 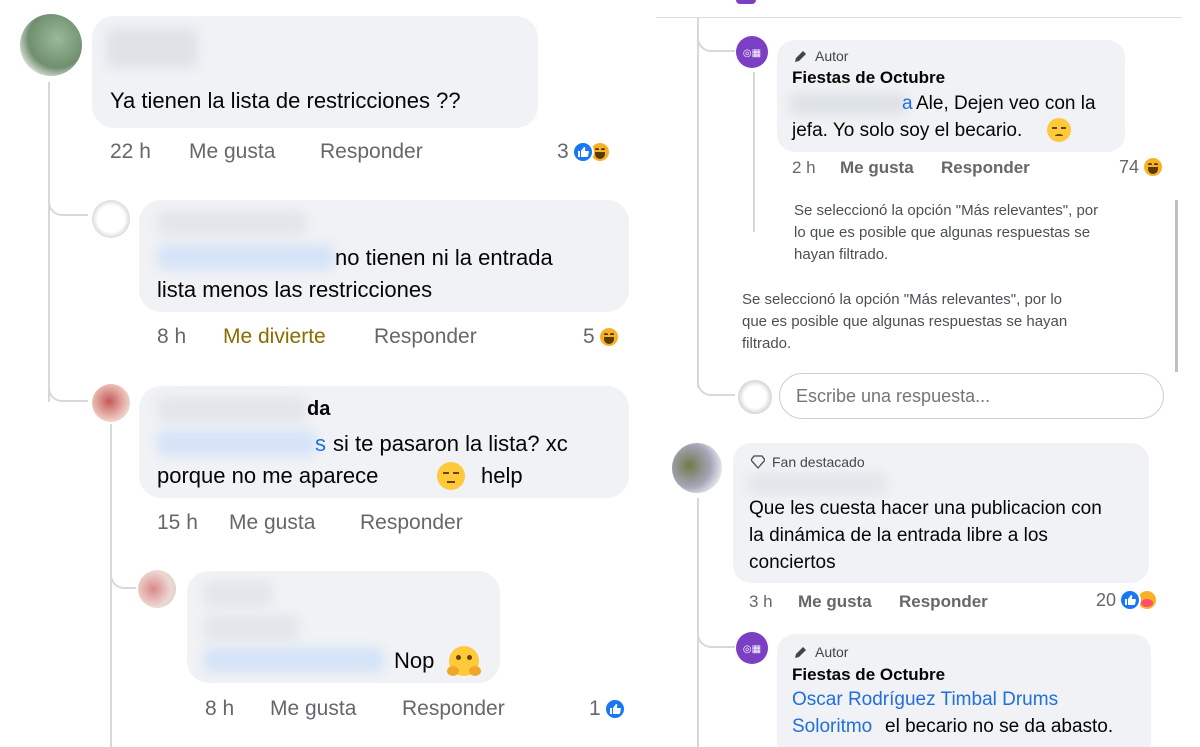 I want to click on comment-time: 15 h, so click(x=177, y=523).